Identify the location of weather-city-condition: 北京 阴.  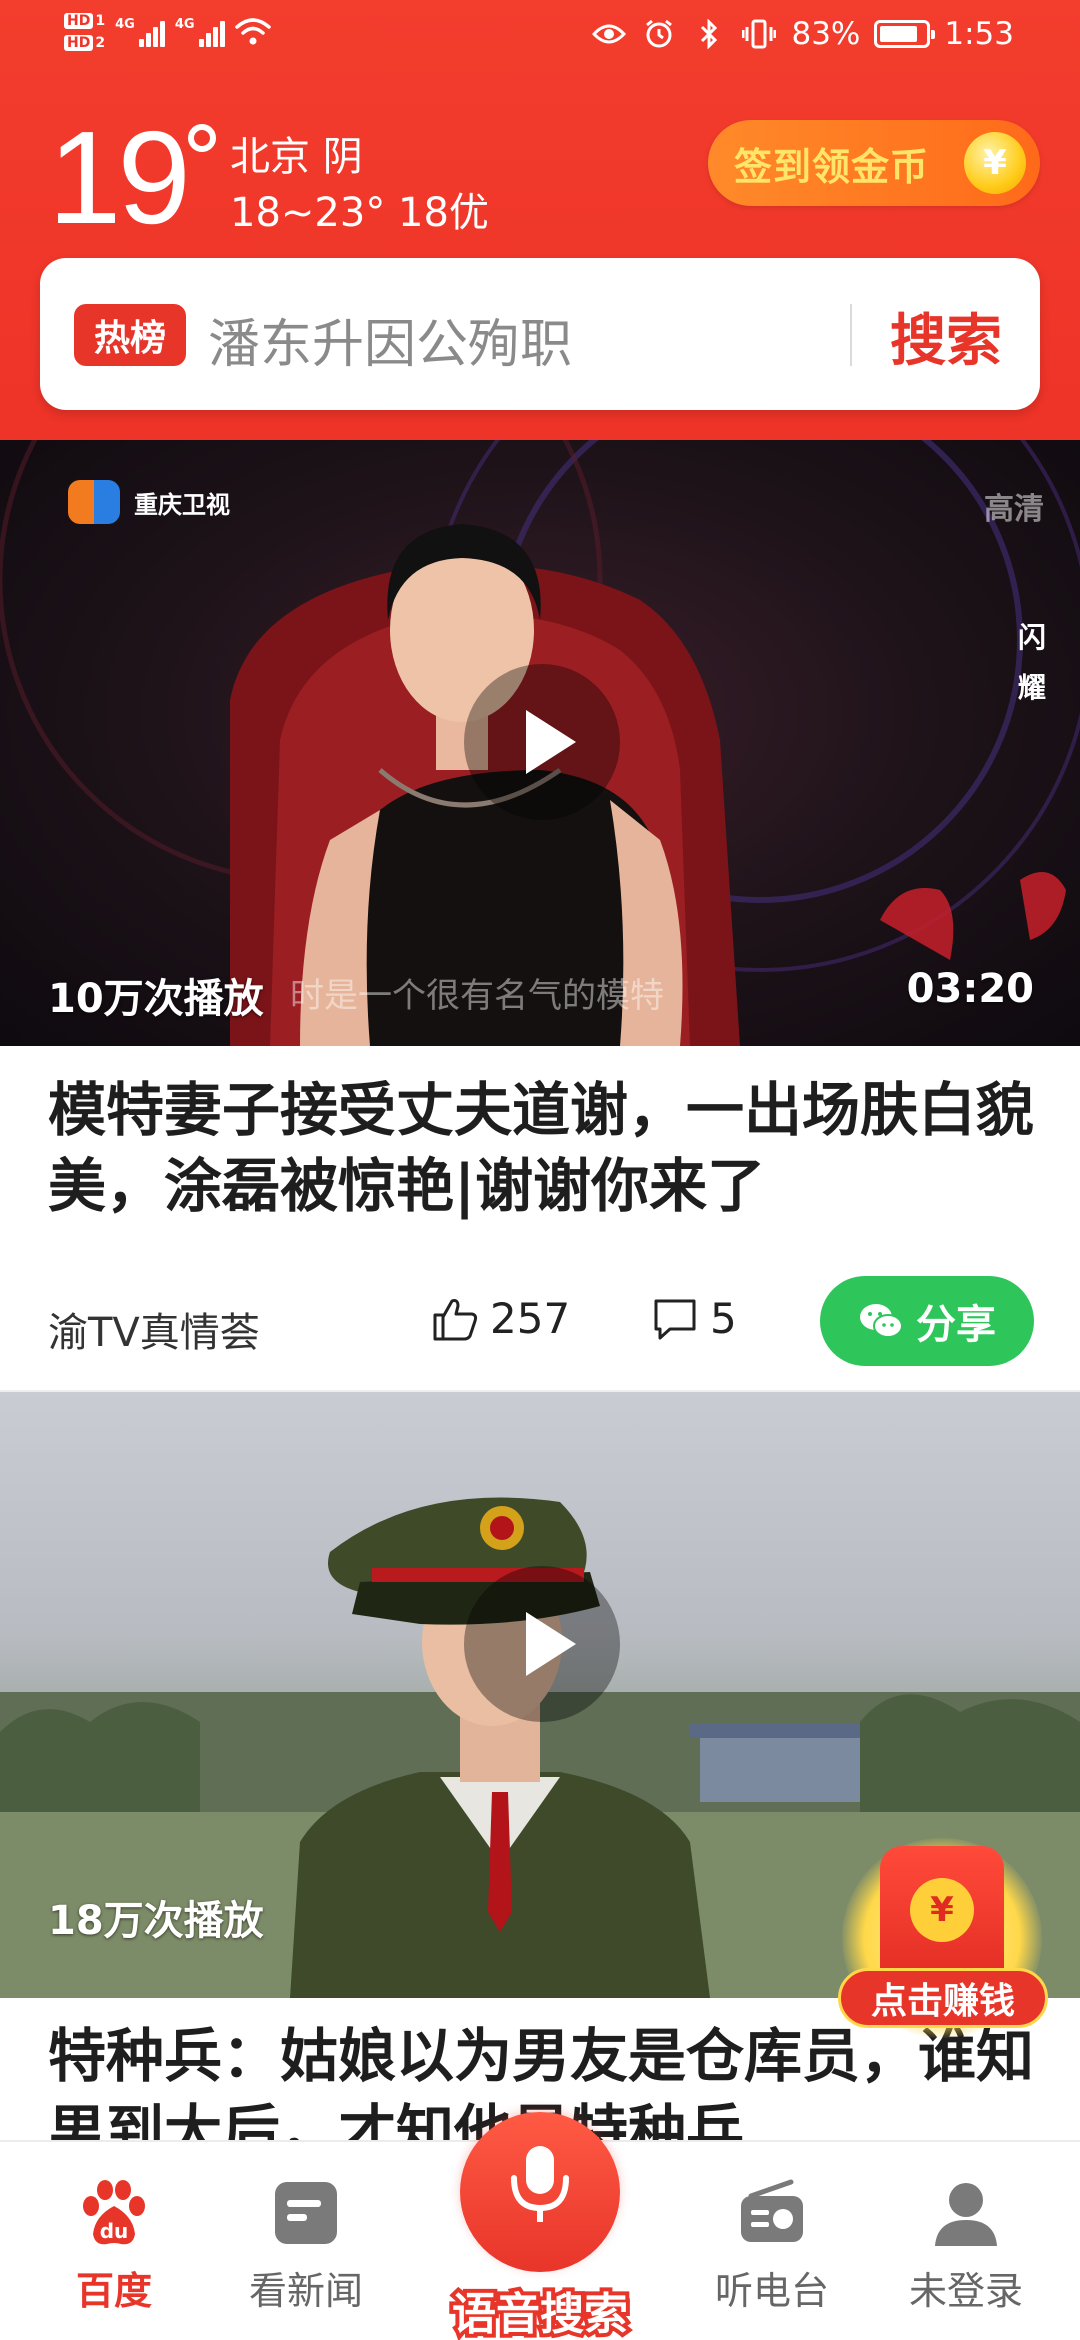
(296, 157).